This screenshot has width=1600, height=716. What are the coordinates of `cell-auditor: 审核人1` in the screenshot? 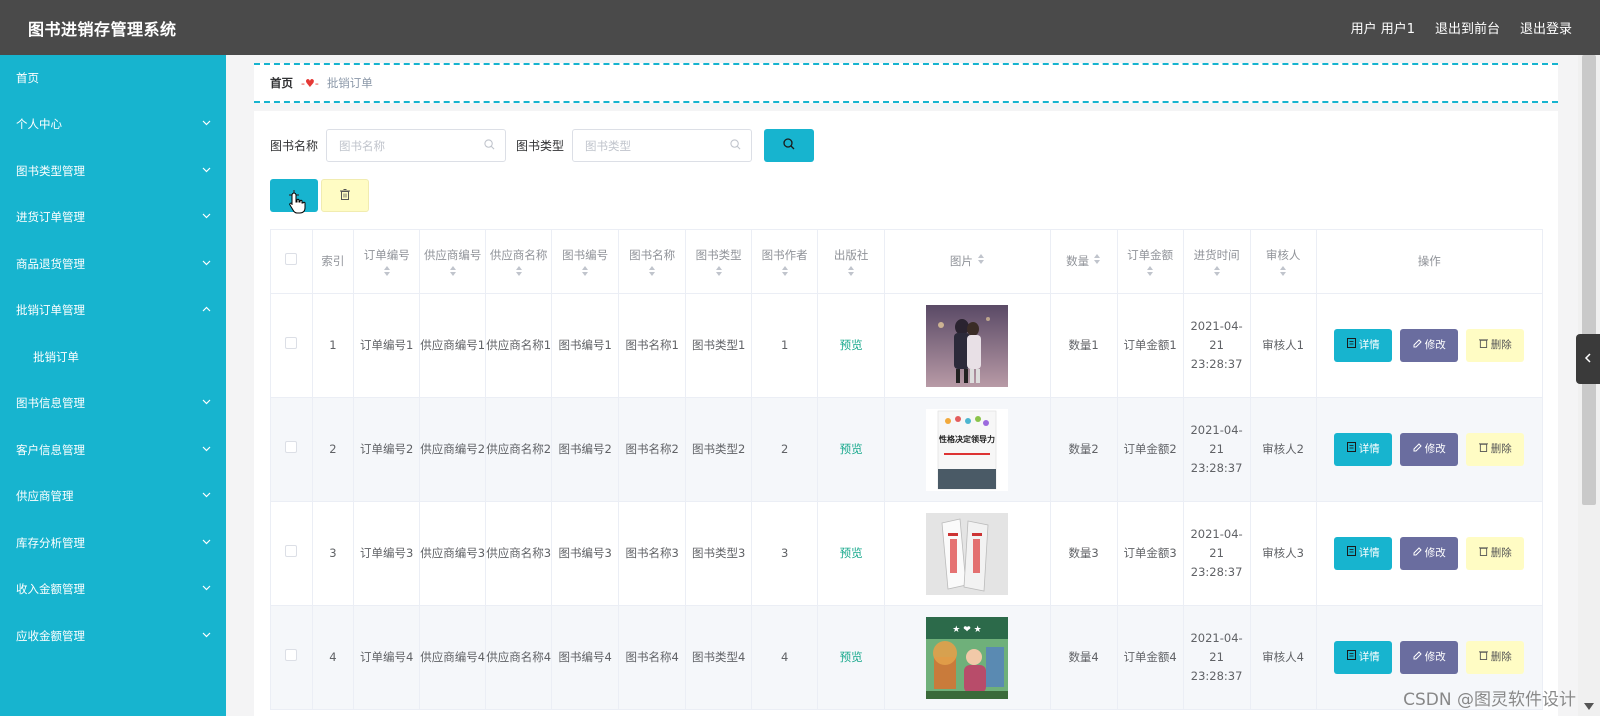 It's located at (1283, 345).